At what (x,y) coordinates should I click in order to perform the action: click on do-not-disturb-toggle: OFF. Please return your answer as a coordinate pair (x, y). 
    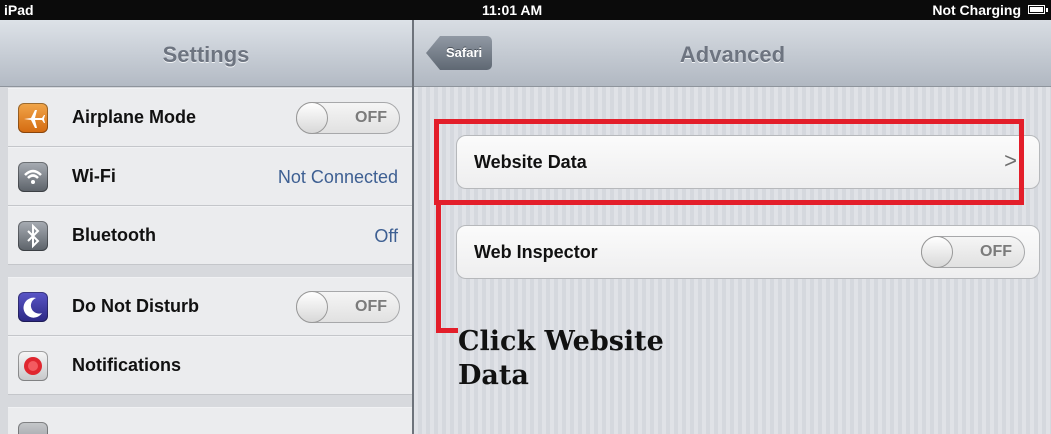
    Looking at the image, I should click on (348, 307).